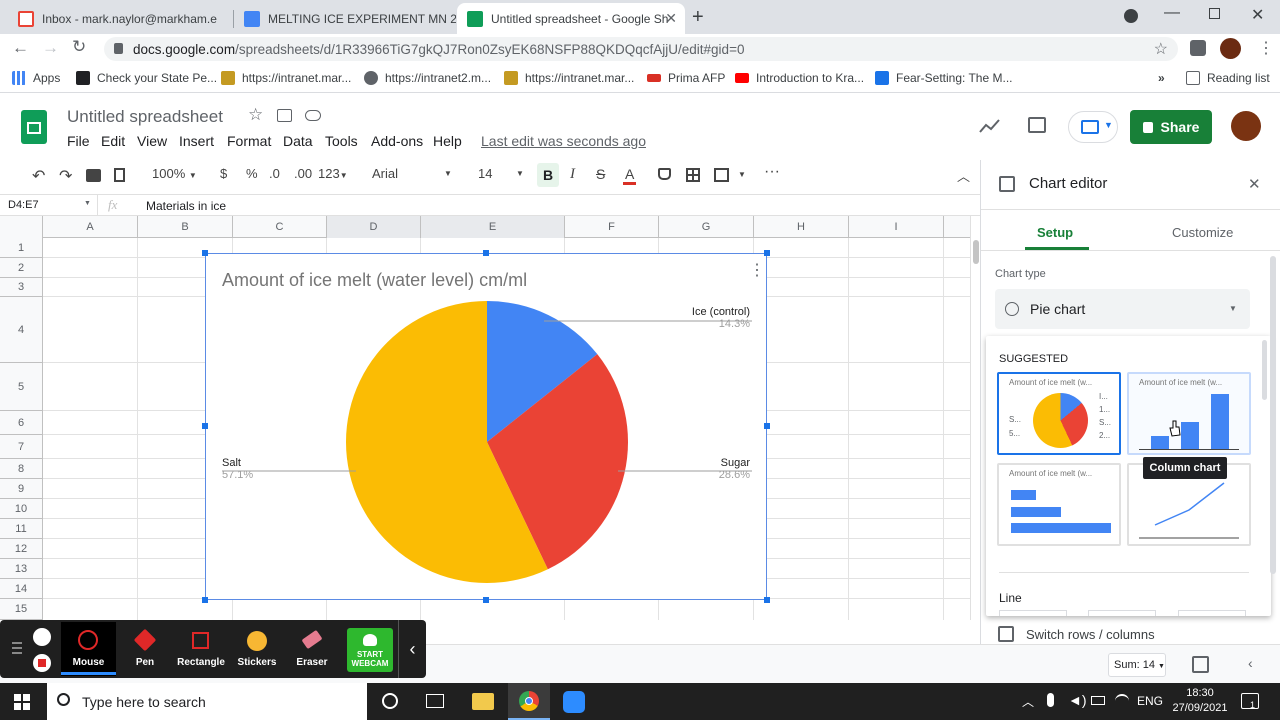 The width and height of the screenshot is (1280, 720). I want to click on side-panel-toggle-icon: ‹, so click(1250, 663).